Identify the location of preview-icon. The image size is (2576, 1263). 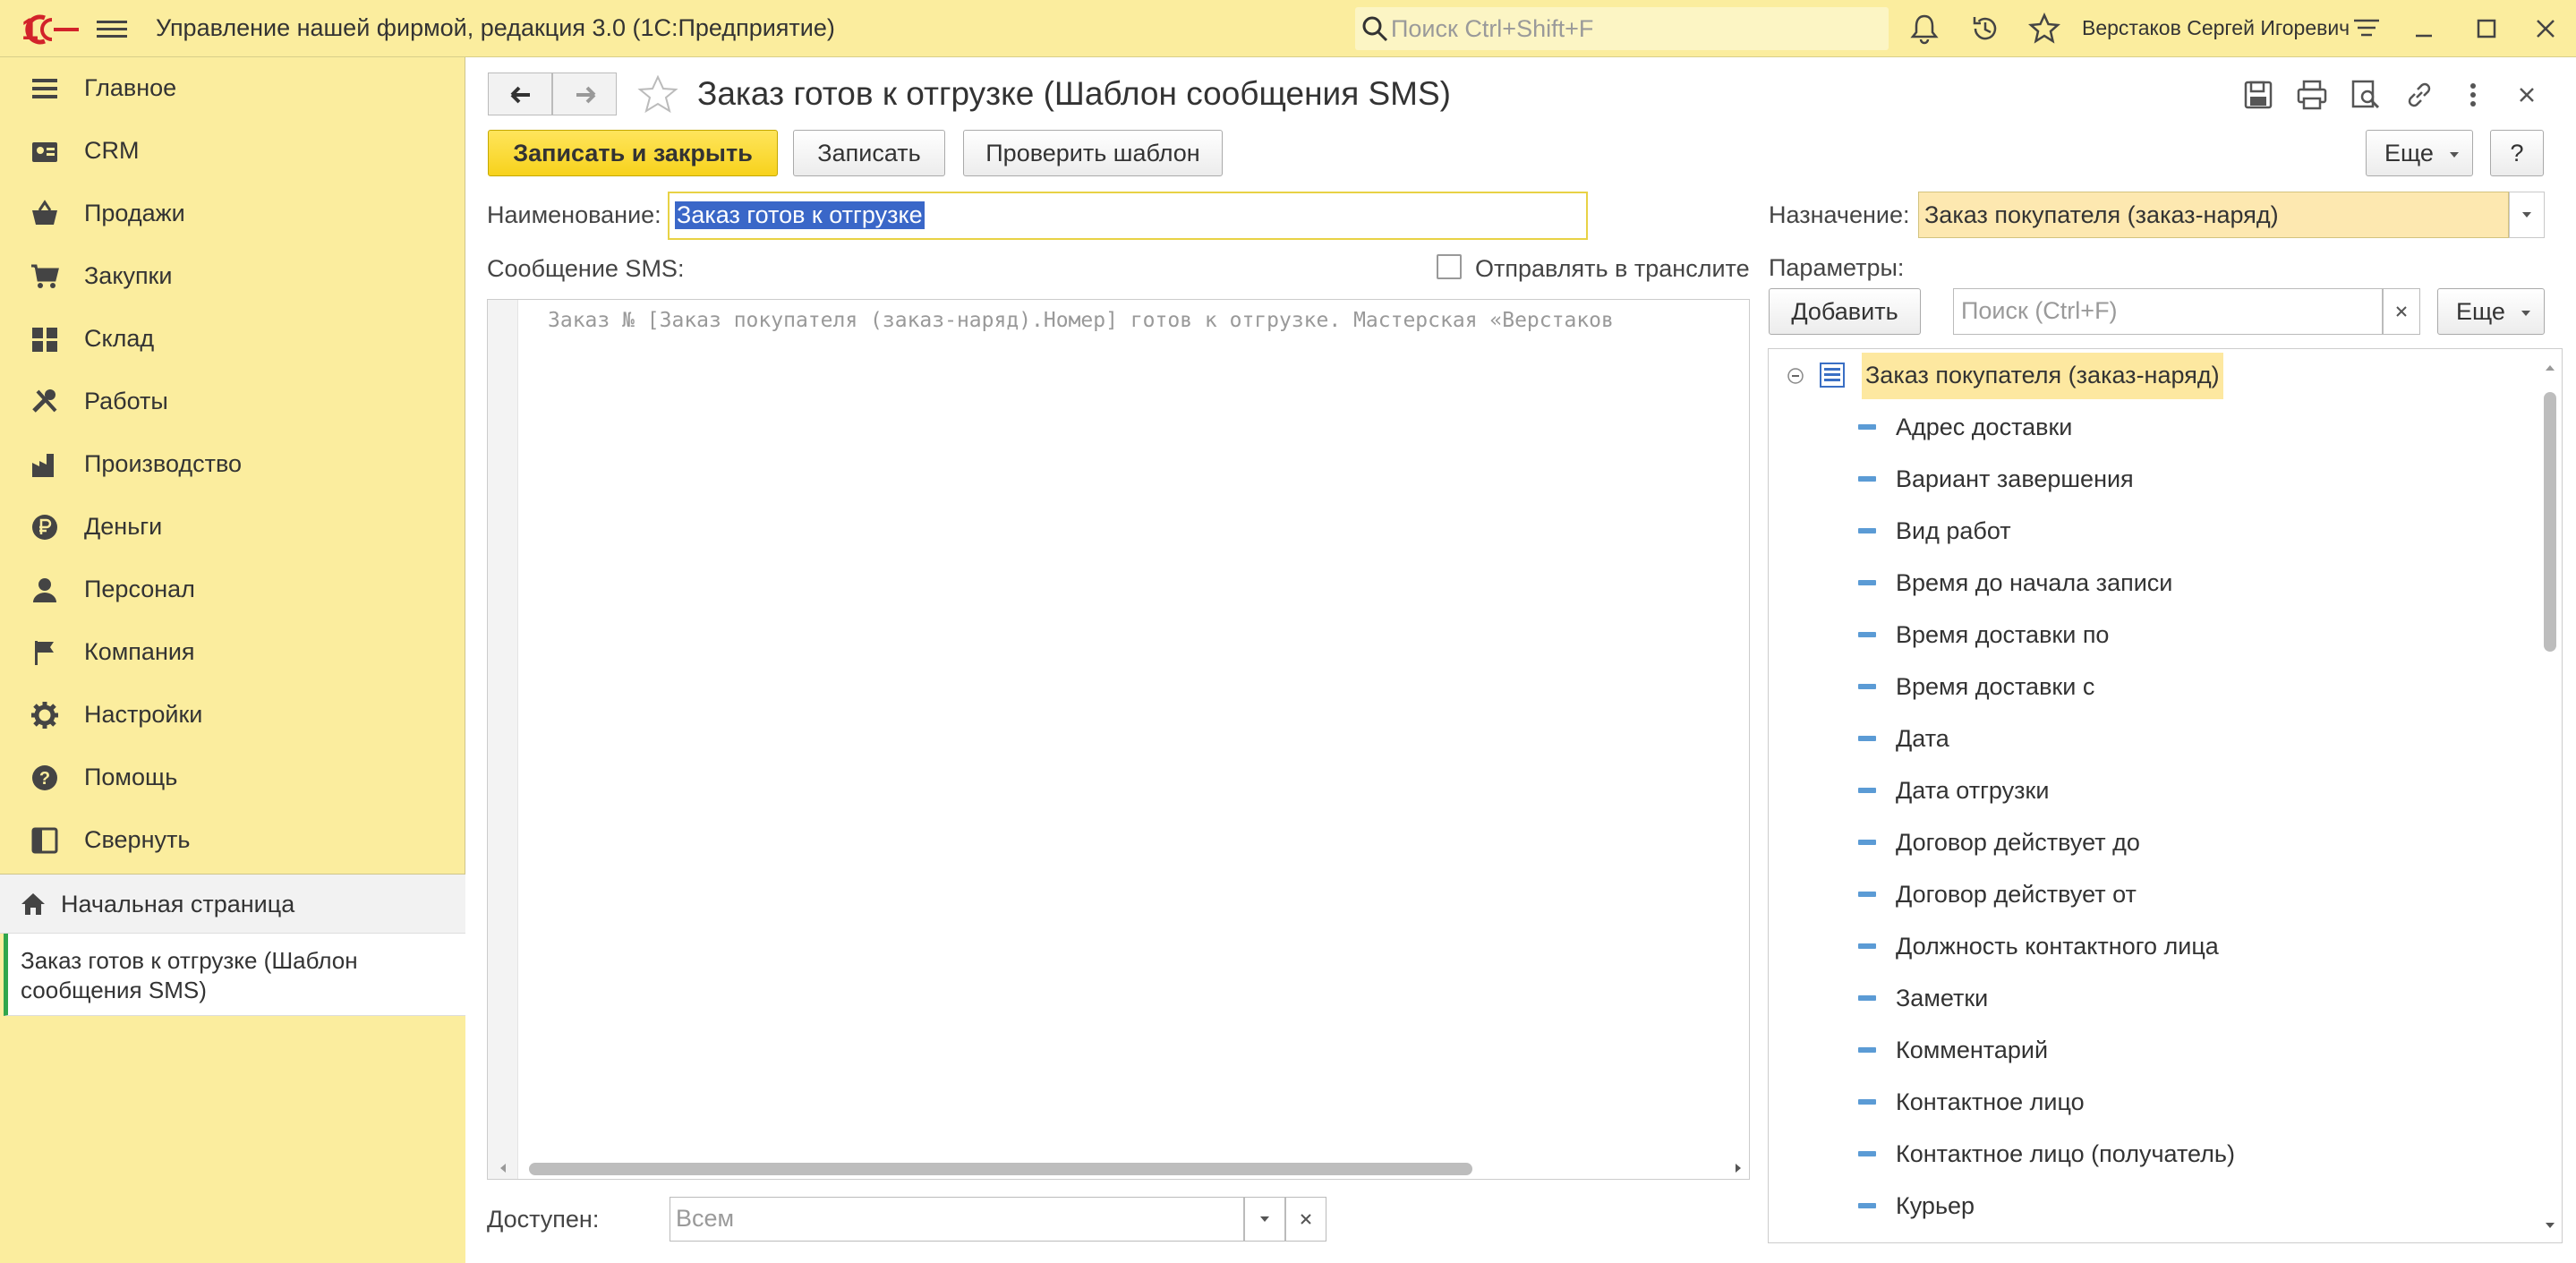
(2366, 95).